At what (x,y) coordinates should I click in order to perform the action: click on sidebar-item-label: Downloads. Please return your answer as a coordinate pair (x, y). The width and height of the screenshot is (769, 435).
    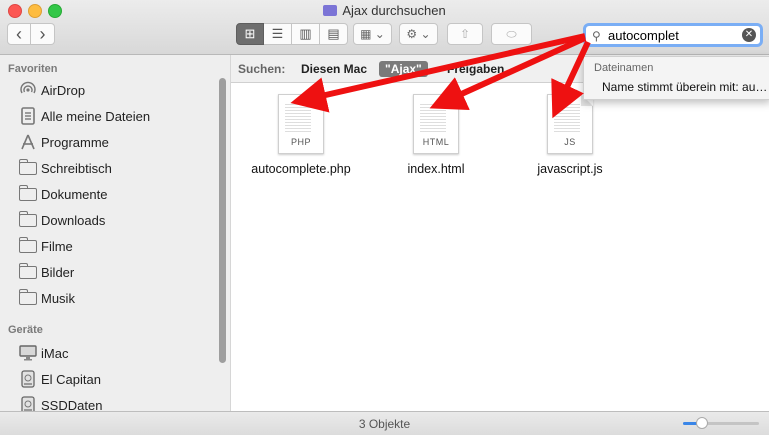
    Looking at the image, I should click on (73, 220).